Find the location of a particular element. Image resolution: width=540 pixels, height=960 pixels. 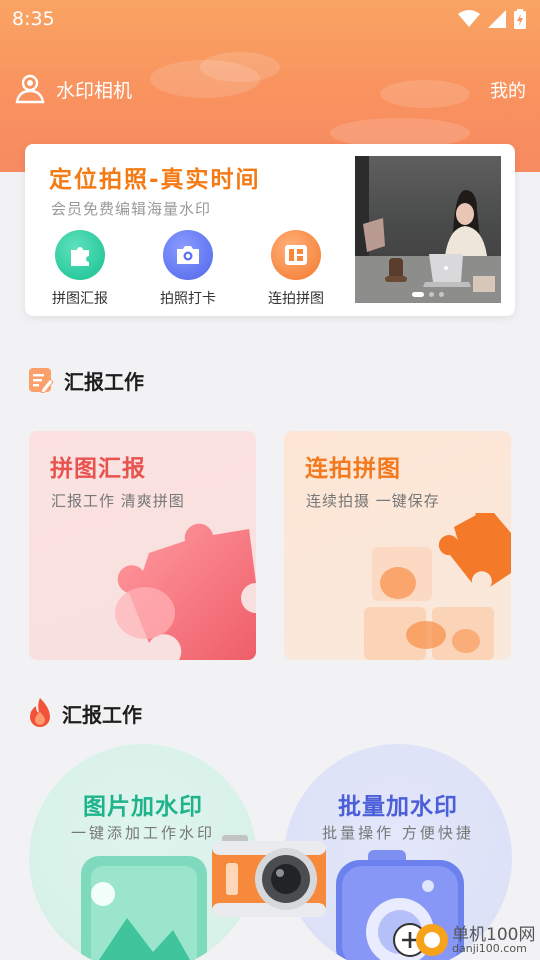

status-bar: 8:35 is located at coordinates (270, 19).